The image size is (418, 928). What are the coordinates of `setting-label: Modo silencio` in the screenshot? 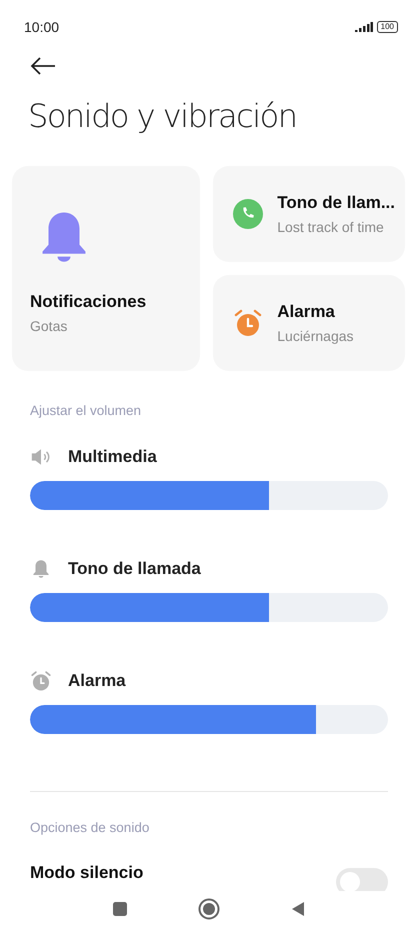 It's located at (87, 873).